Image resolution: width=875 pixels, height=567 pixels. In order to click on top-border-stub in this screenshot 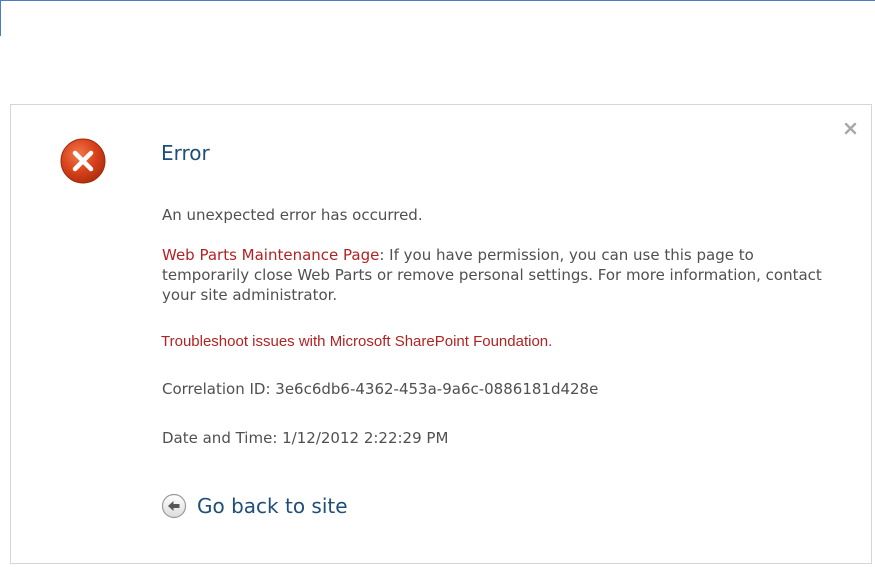, I will do `click(0, 18)`.